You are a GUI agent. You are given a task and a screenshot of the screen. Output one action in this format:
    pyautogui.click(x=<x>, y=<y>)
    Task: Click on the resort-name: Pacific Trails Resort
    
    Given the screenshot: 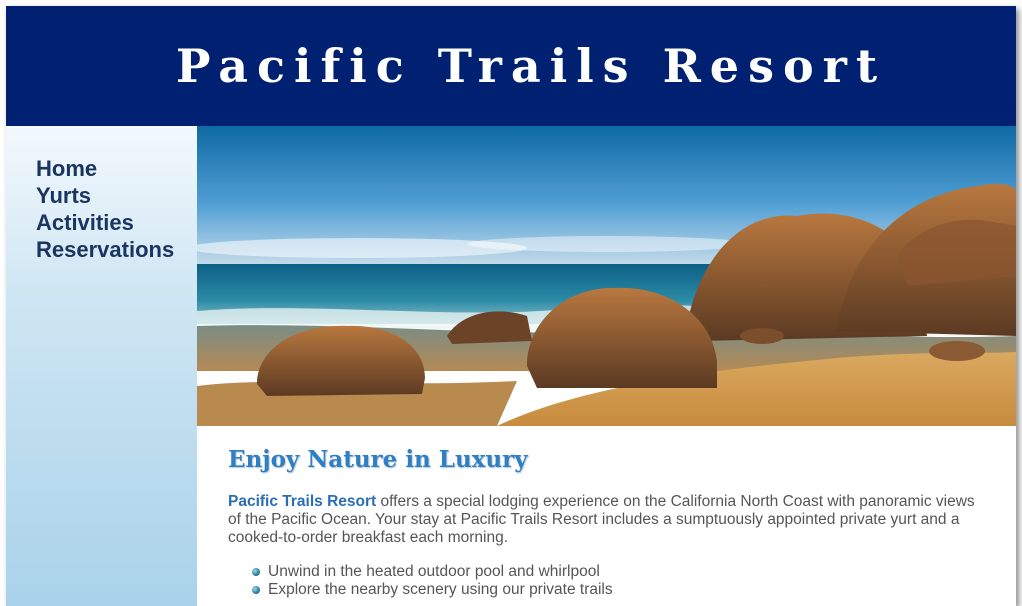 What is the action you would take?
    pyautogui.click(x=302, y=501)
    